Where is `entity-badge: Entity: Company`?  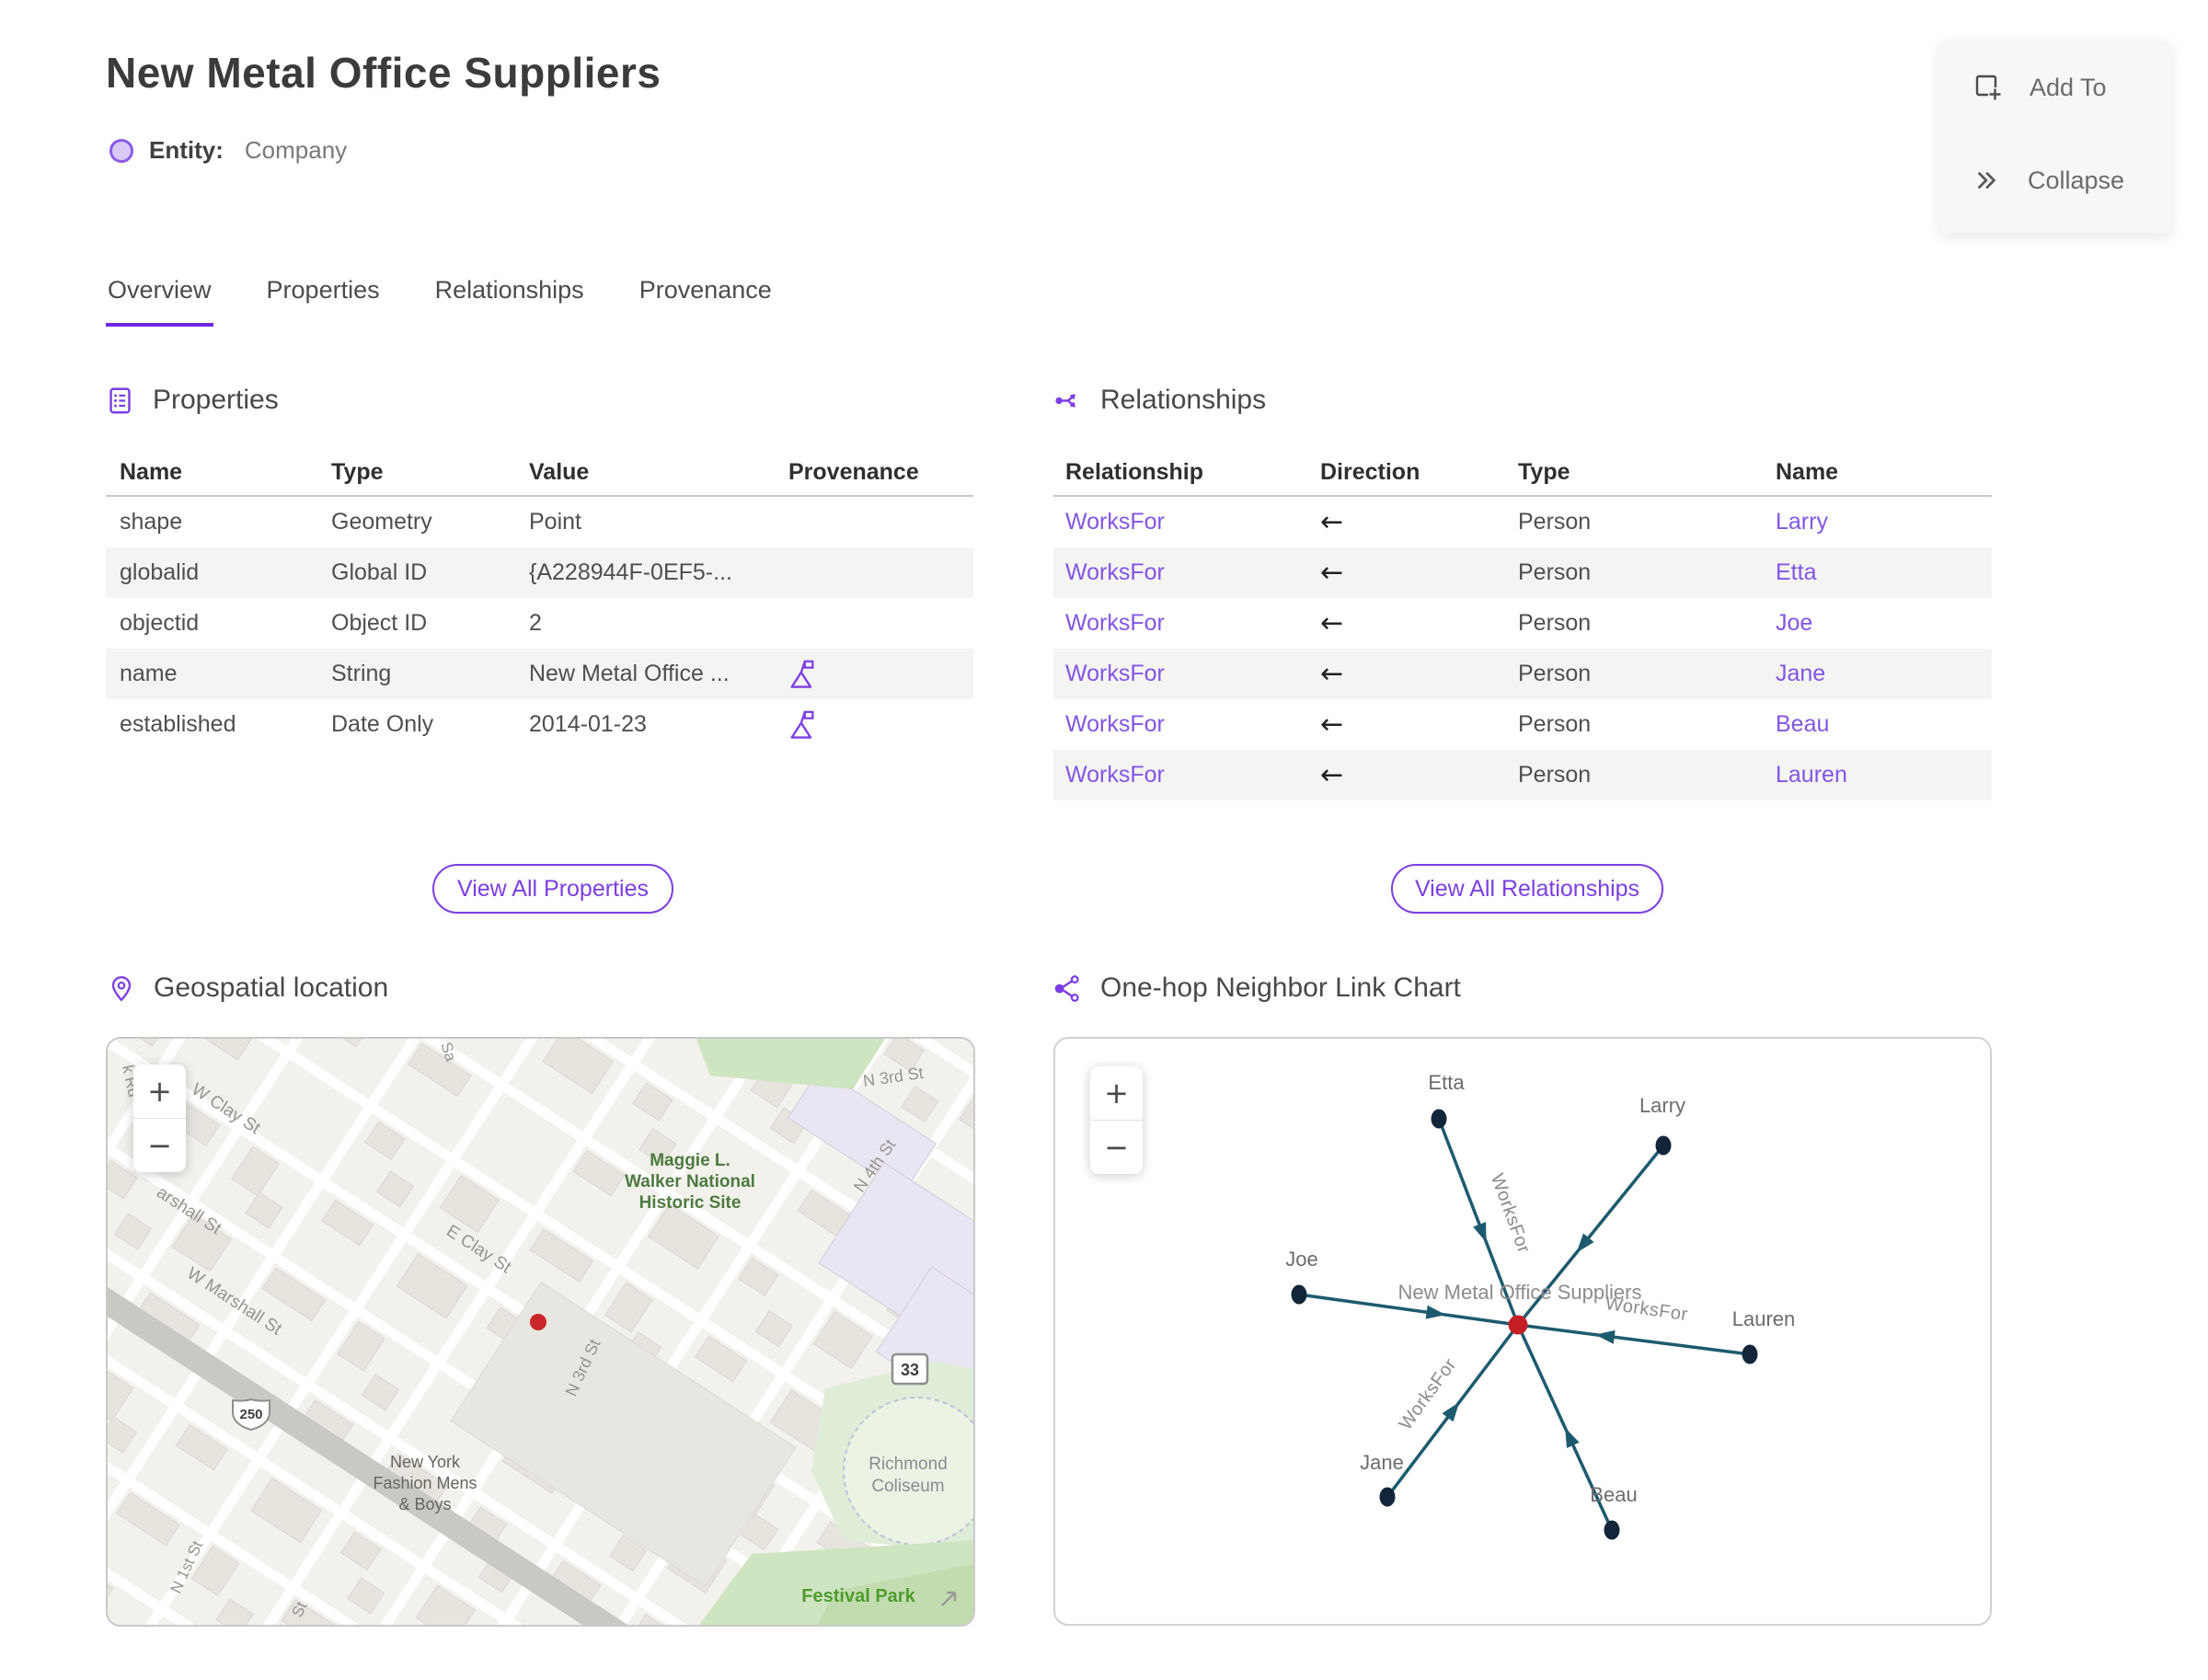
entity-badge: Entity: Company is located at coordinates (228, 150).